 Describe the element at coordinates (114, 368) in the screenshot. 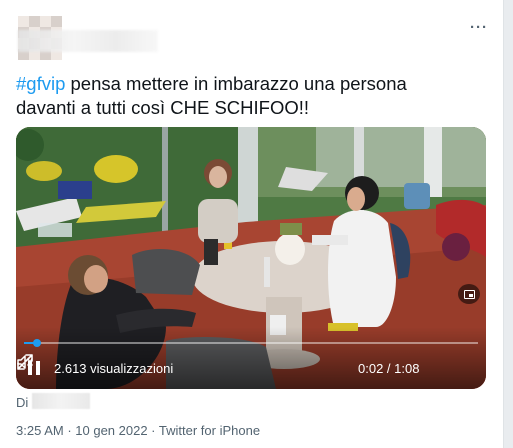

I see `view-count: 2.613 visualizzazioni` at that location.